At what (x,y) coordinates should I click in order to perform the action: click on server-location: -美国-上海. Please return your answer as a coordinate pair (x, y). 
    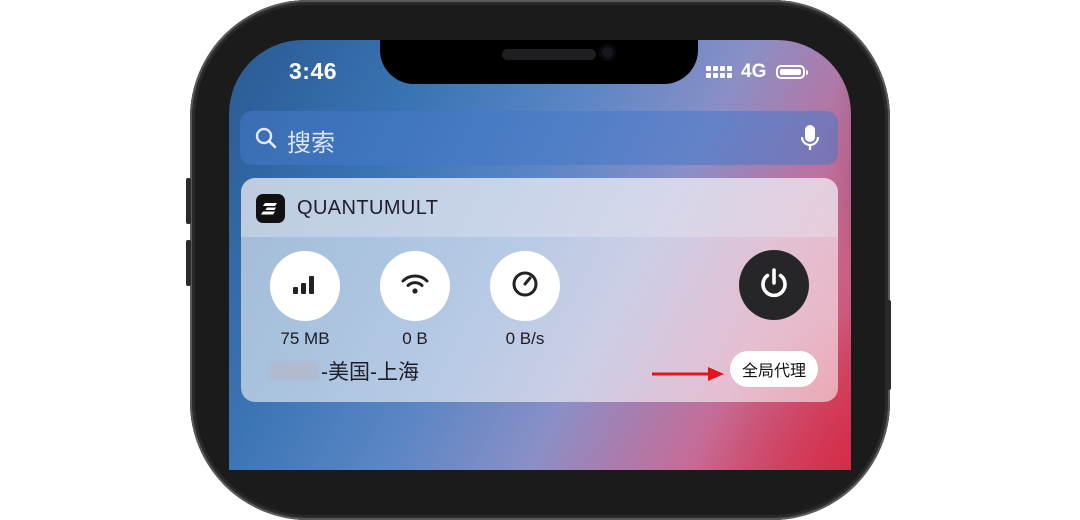
    Looking at the image, I should click on (370, 372).